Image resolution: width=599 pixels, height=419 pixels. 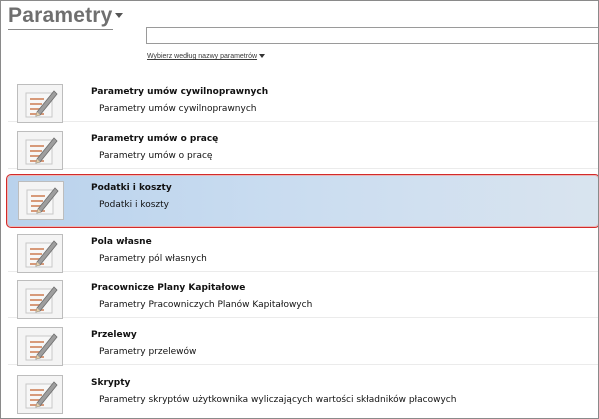 I want to click on search-input, so click(x=372, y=35).